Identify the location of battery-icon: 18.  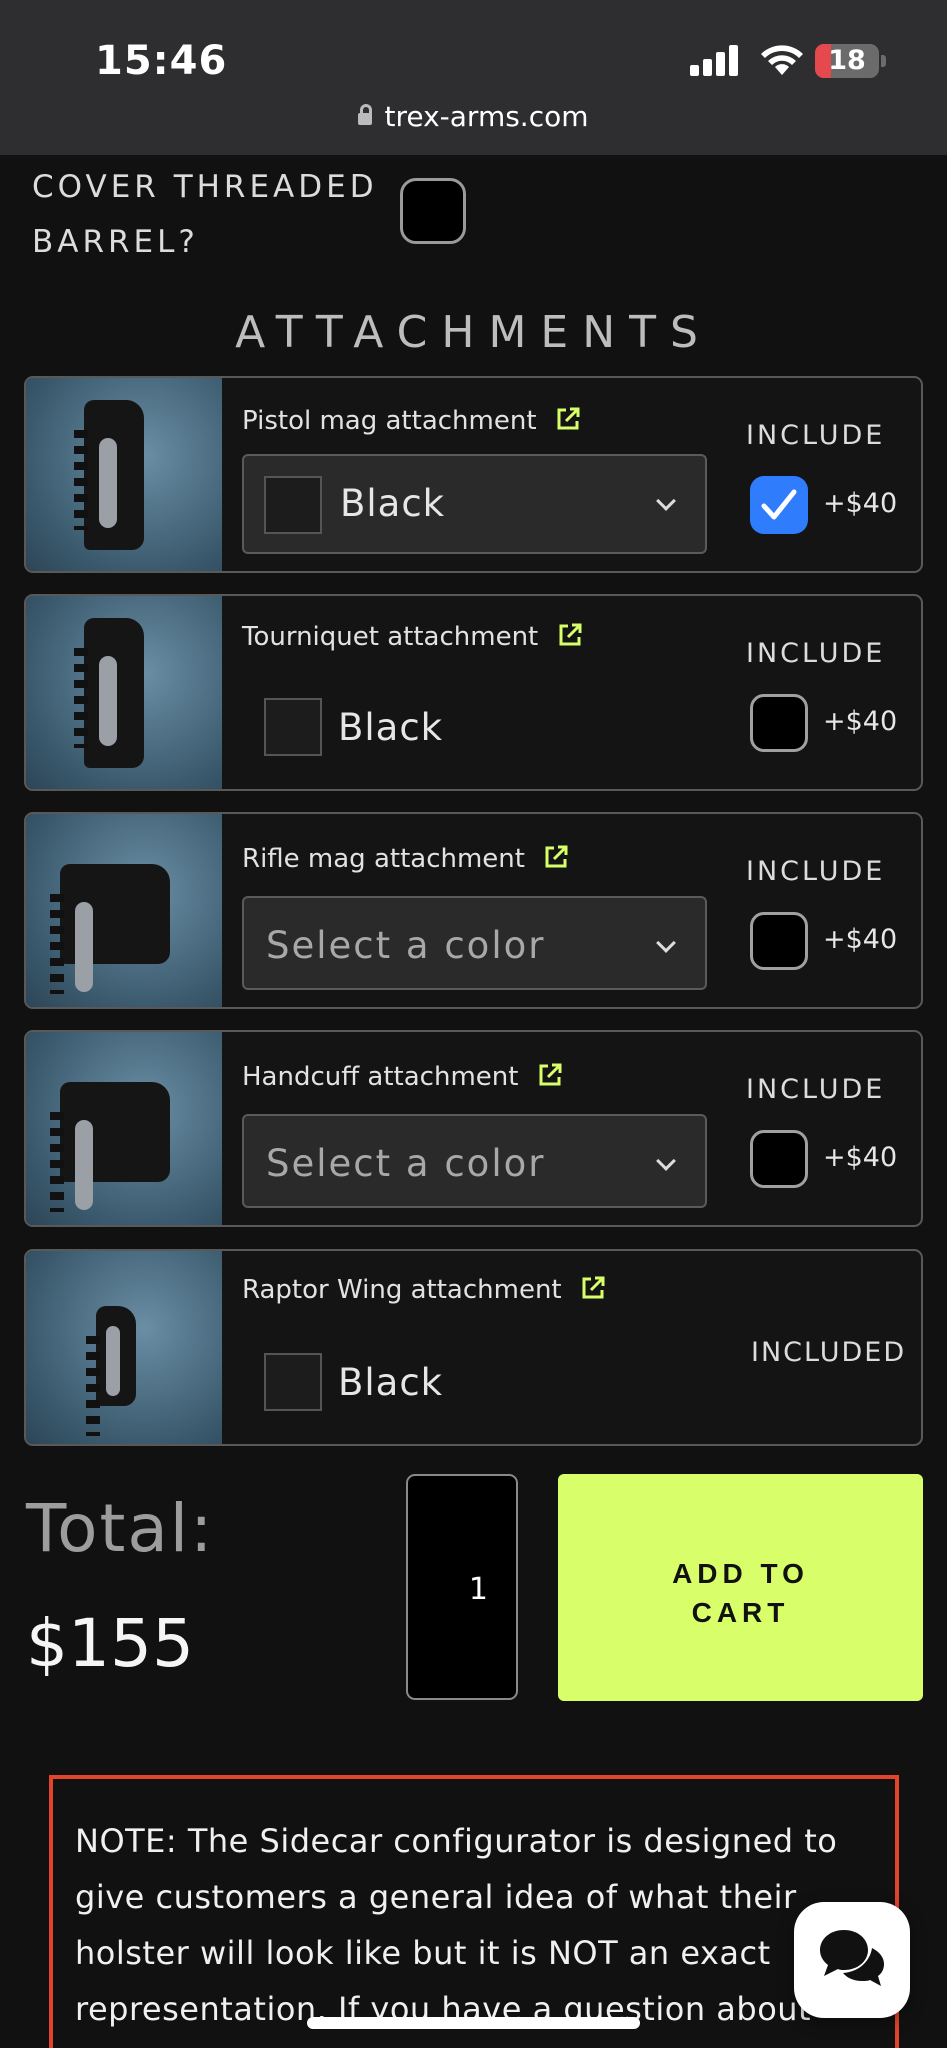
(847, 61).